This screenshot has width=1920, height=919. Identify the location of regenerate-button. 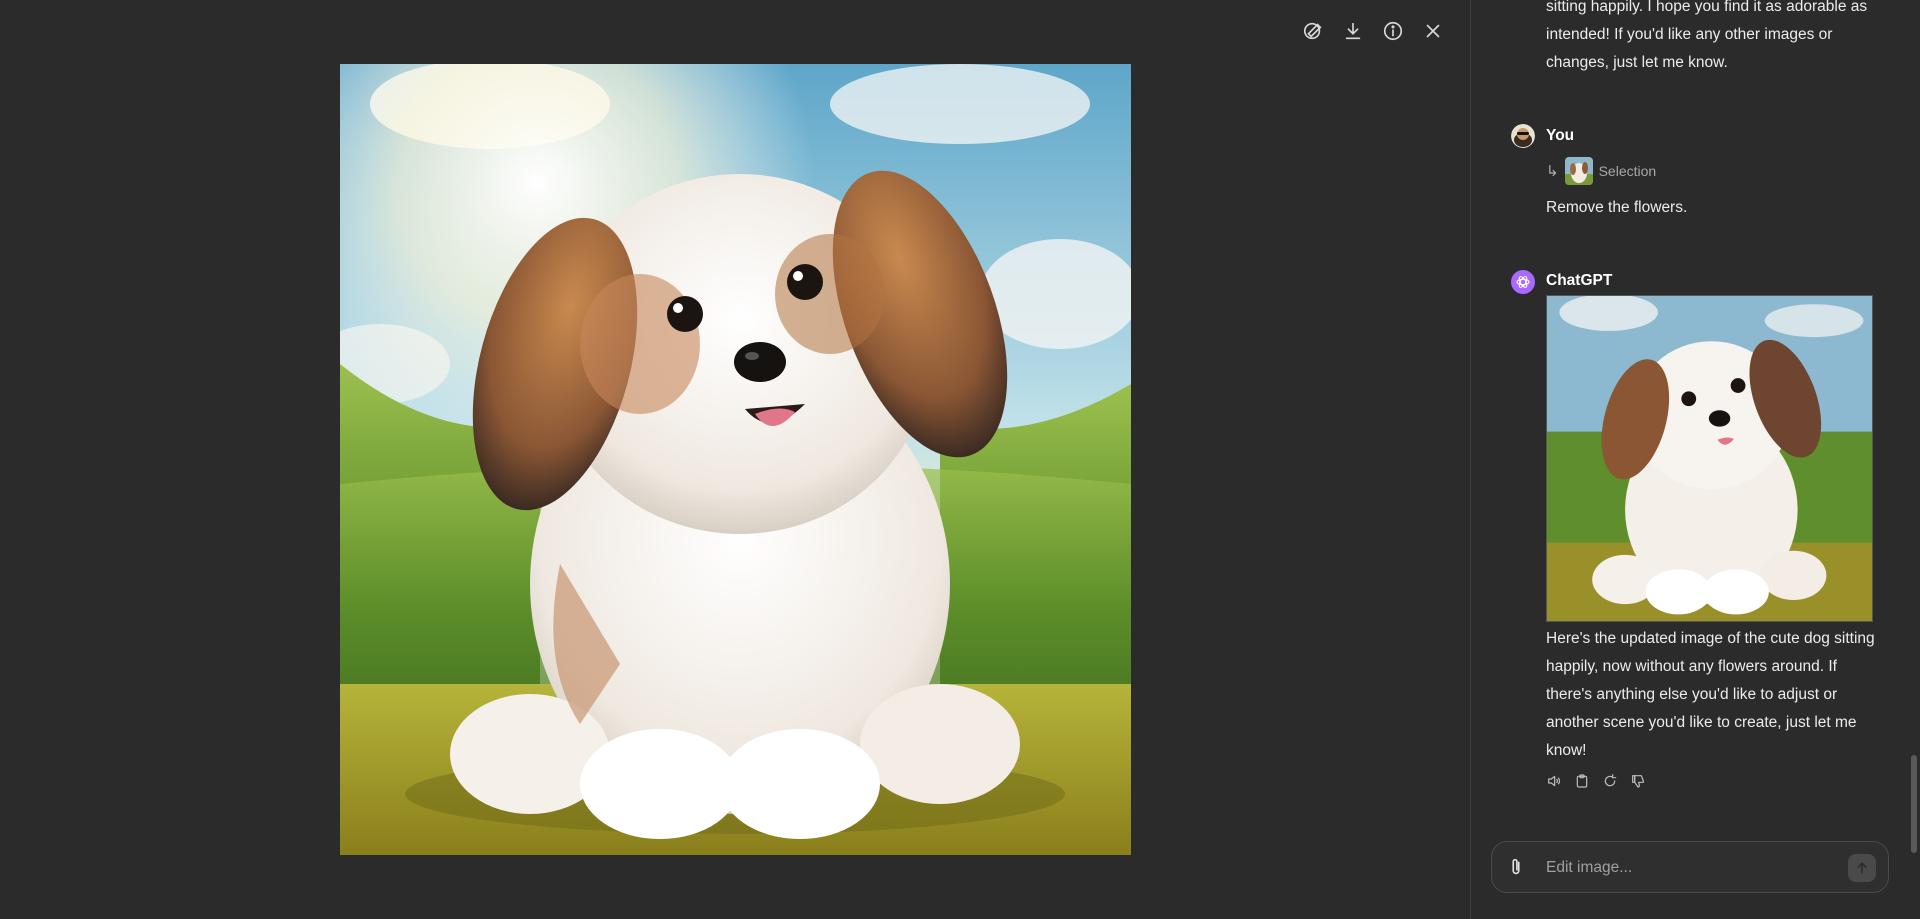
(1610, 781).